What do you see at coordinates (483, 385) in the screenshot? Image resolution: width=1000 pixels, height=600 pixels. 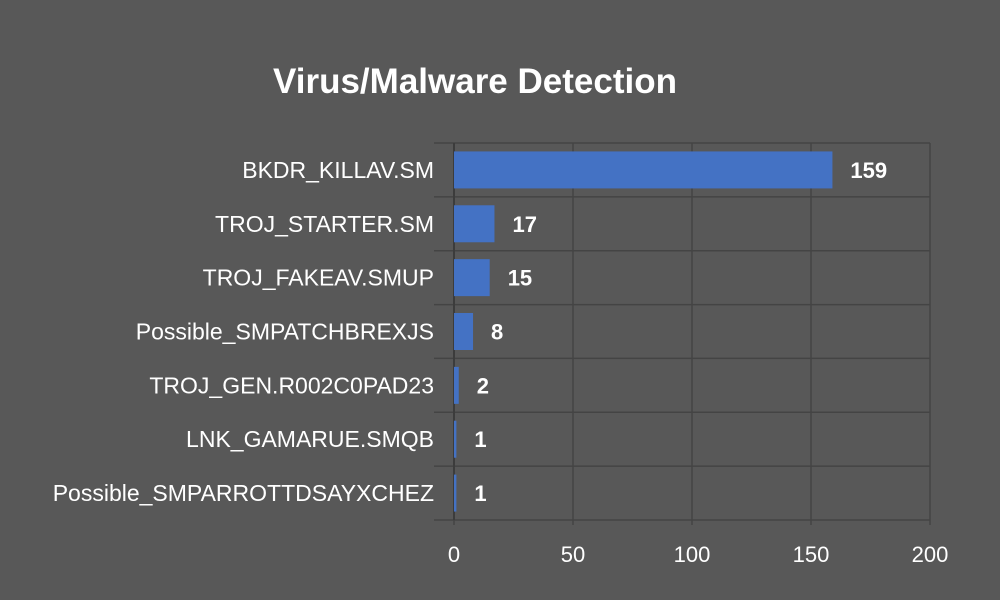 I see `value-label: 2` at bounding box center [483, 385].